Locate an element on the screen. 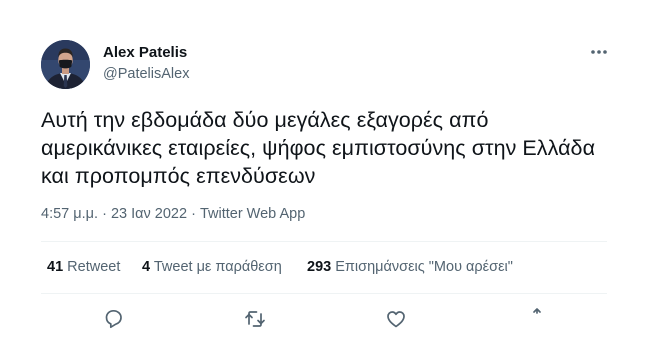  retweets-label: Retweet is located at coordinates (94, 267).